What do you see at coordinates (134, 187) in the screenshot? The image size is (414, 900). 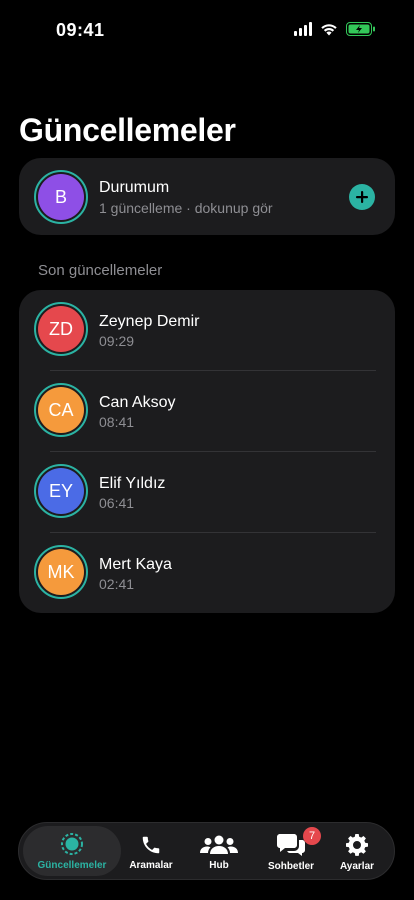 I see `my-status-name: Durumum` at bounding box center [134, 187].